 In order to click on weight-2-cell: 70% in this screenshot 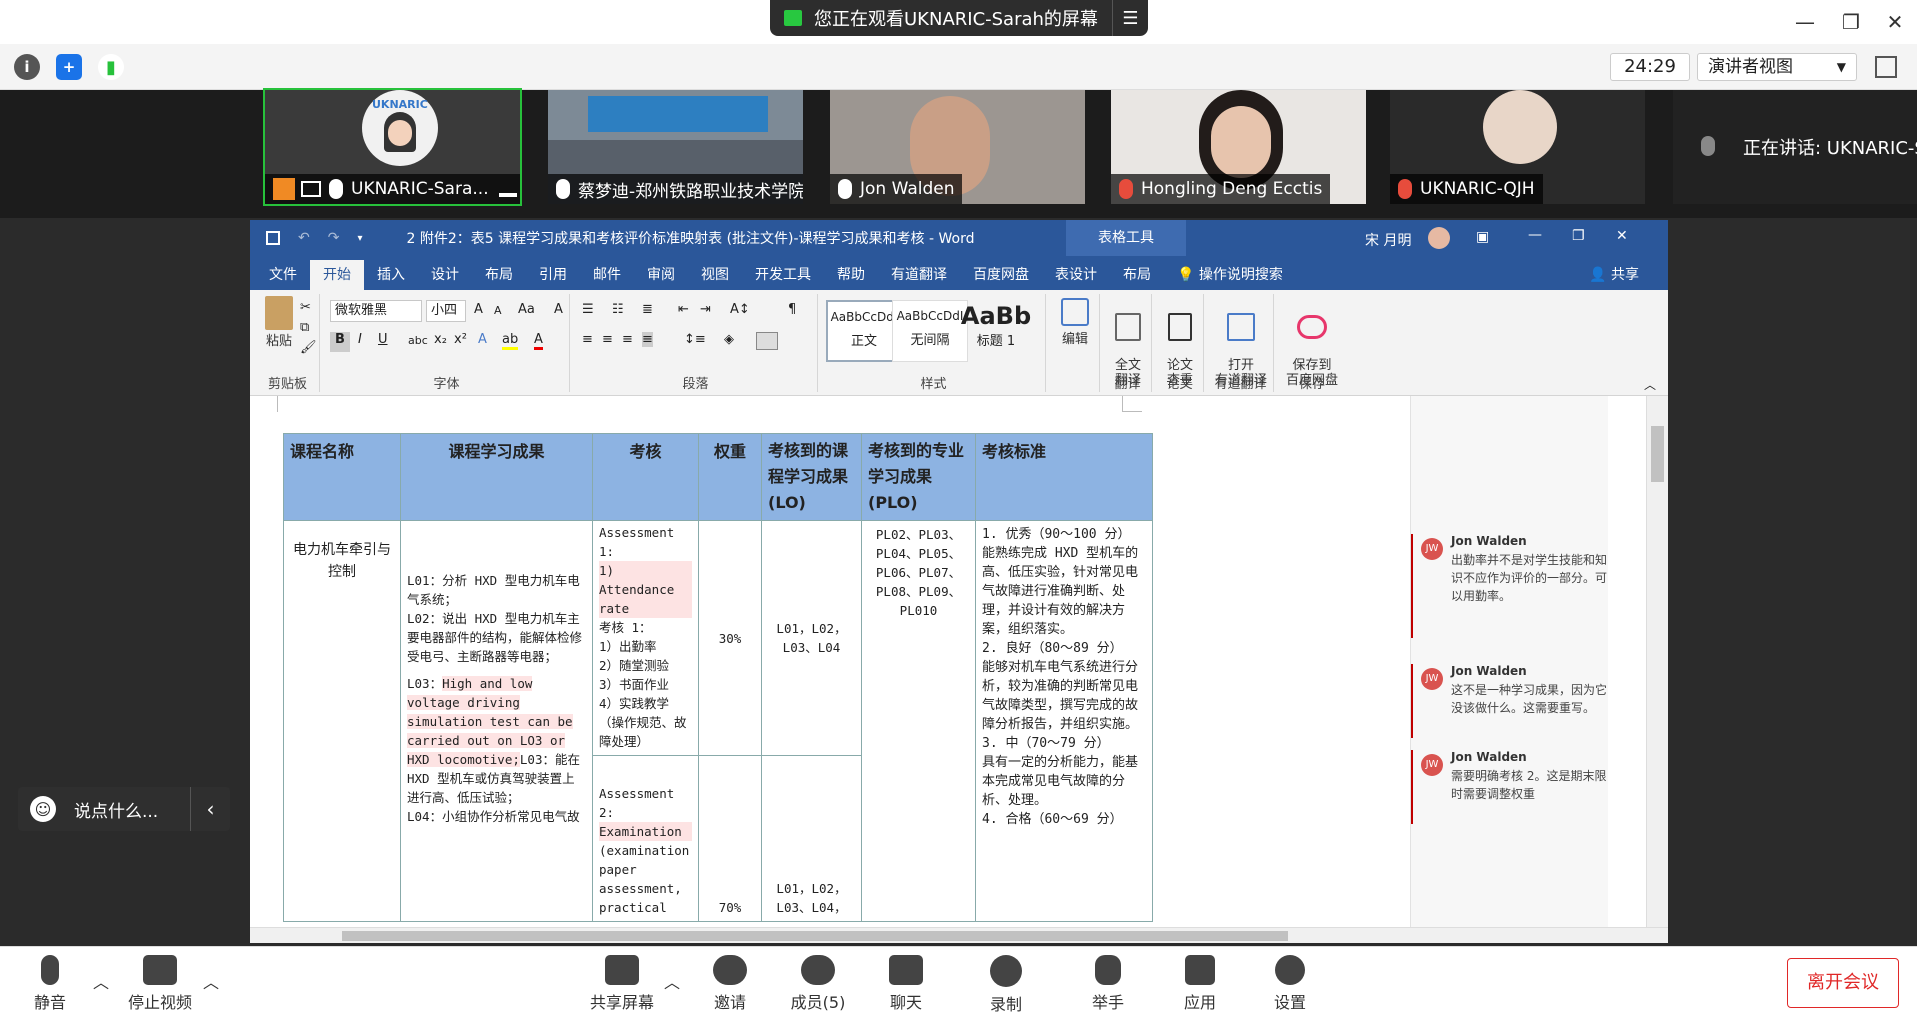, I will do `click(730, 838)`.